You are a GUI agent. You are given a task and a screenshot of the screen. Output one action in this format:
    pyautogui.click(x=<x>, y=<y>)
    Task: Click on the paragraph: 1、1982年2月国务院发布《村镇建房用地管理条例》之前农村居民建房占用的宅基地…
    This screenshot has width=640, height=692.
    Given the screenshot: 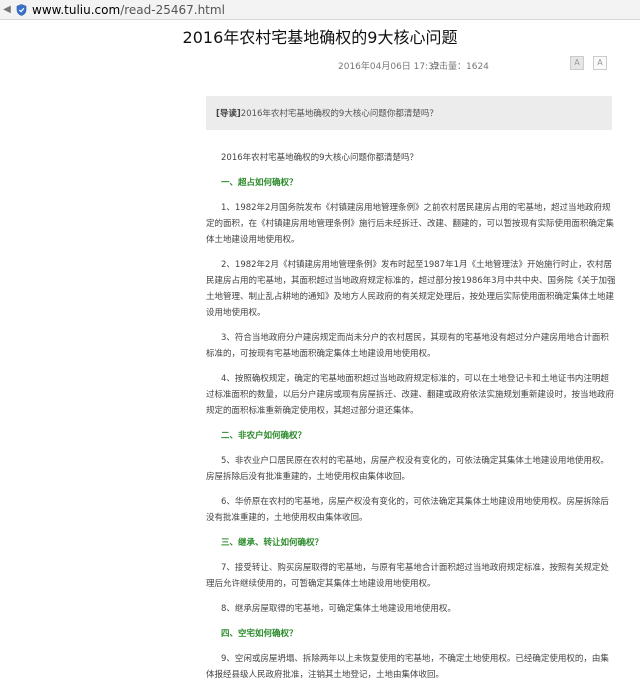 What is the action you would take?
    pyautogui.click(x=410, y=224)
    